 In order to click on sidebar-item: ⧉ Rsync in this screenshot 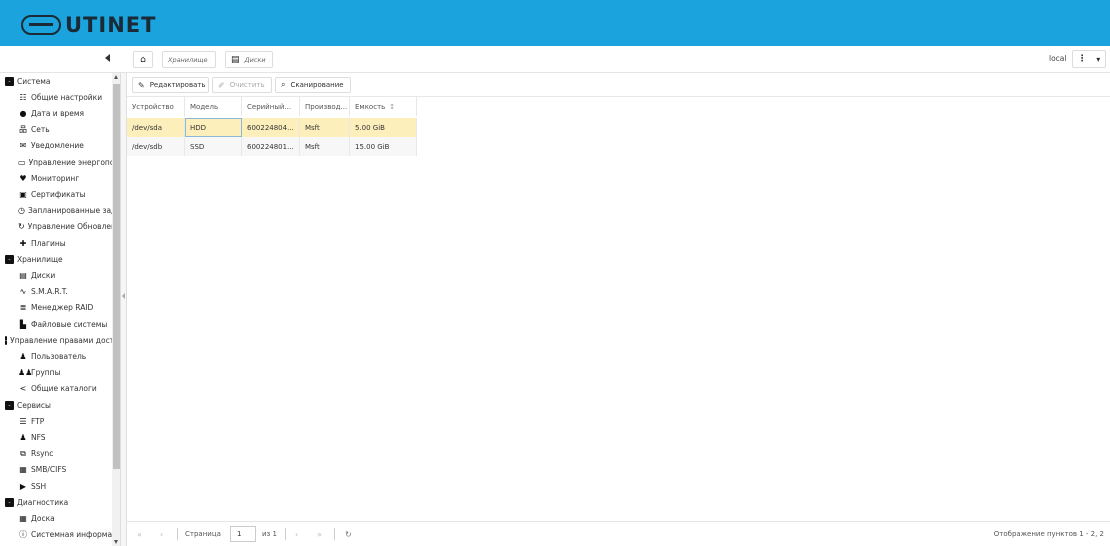, I will do `click(69, 454)`.